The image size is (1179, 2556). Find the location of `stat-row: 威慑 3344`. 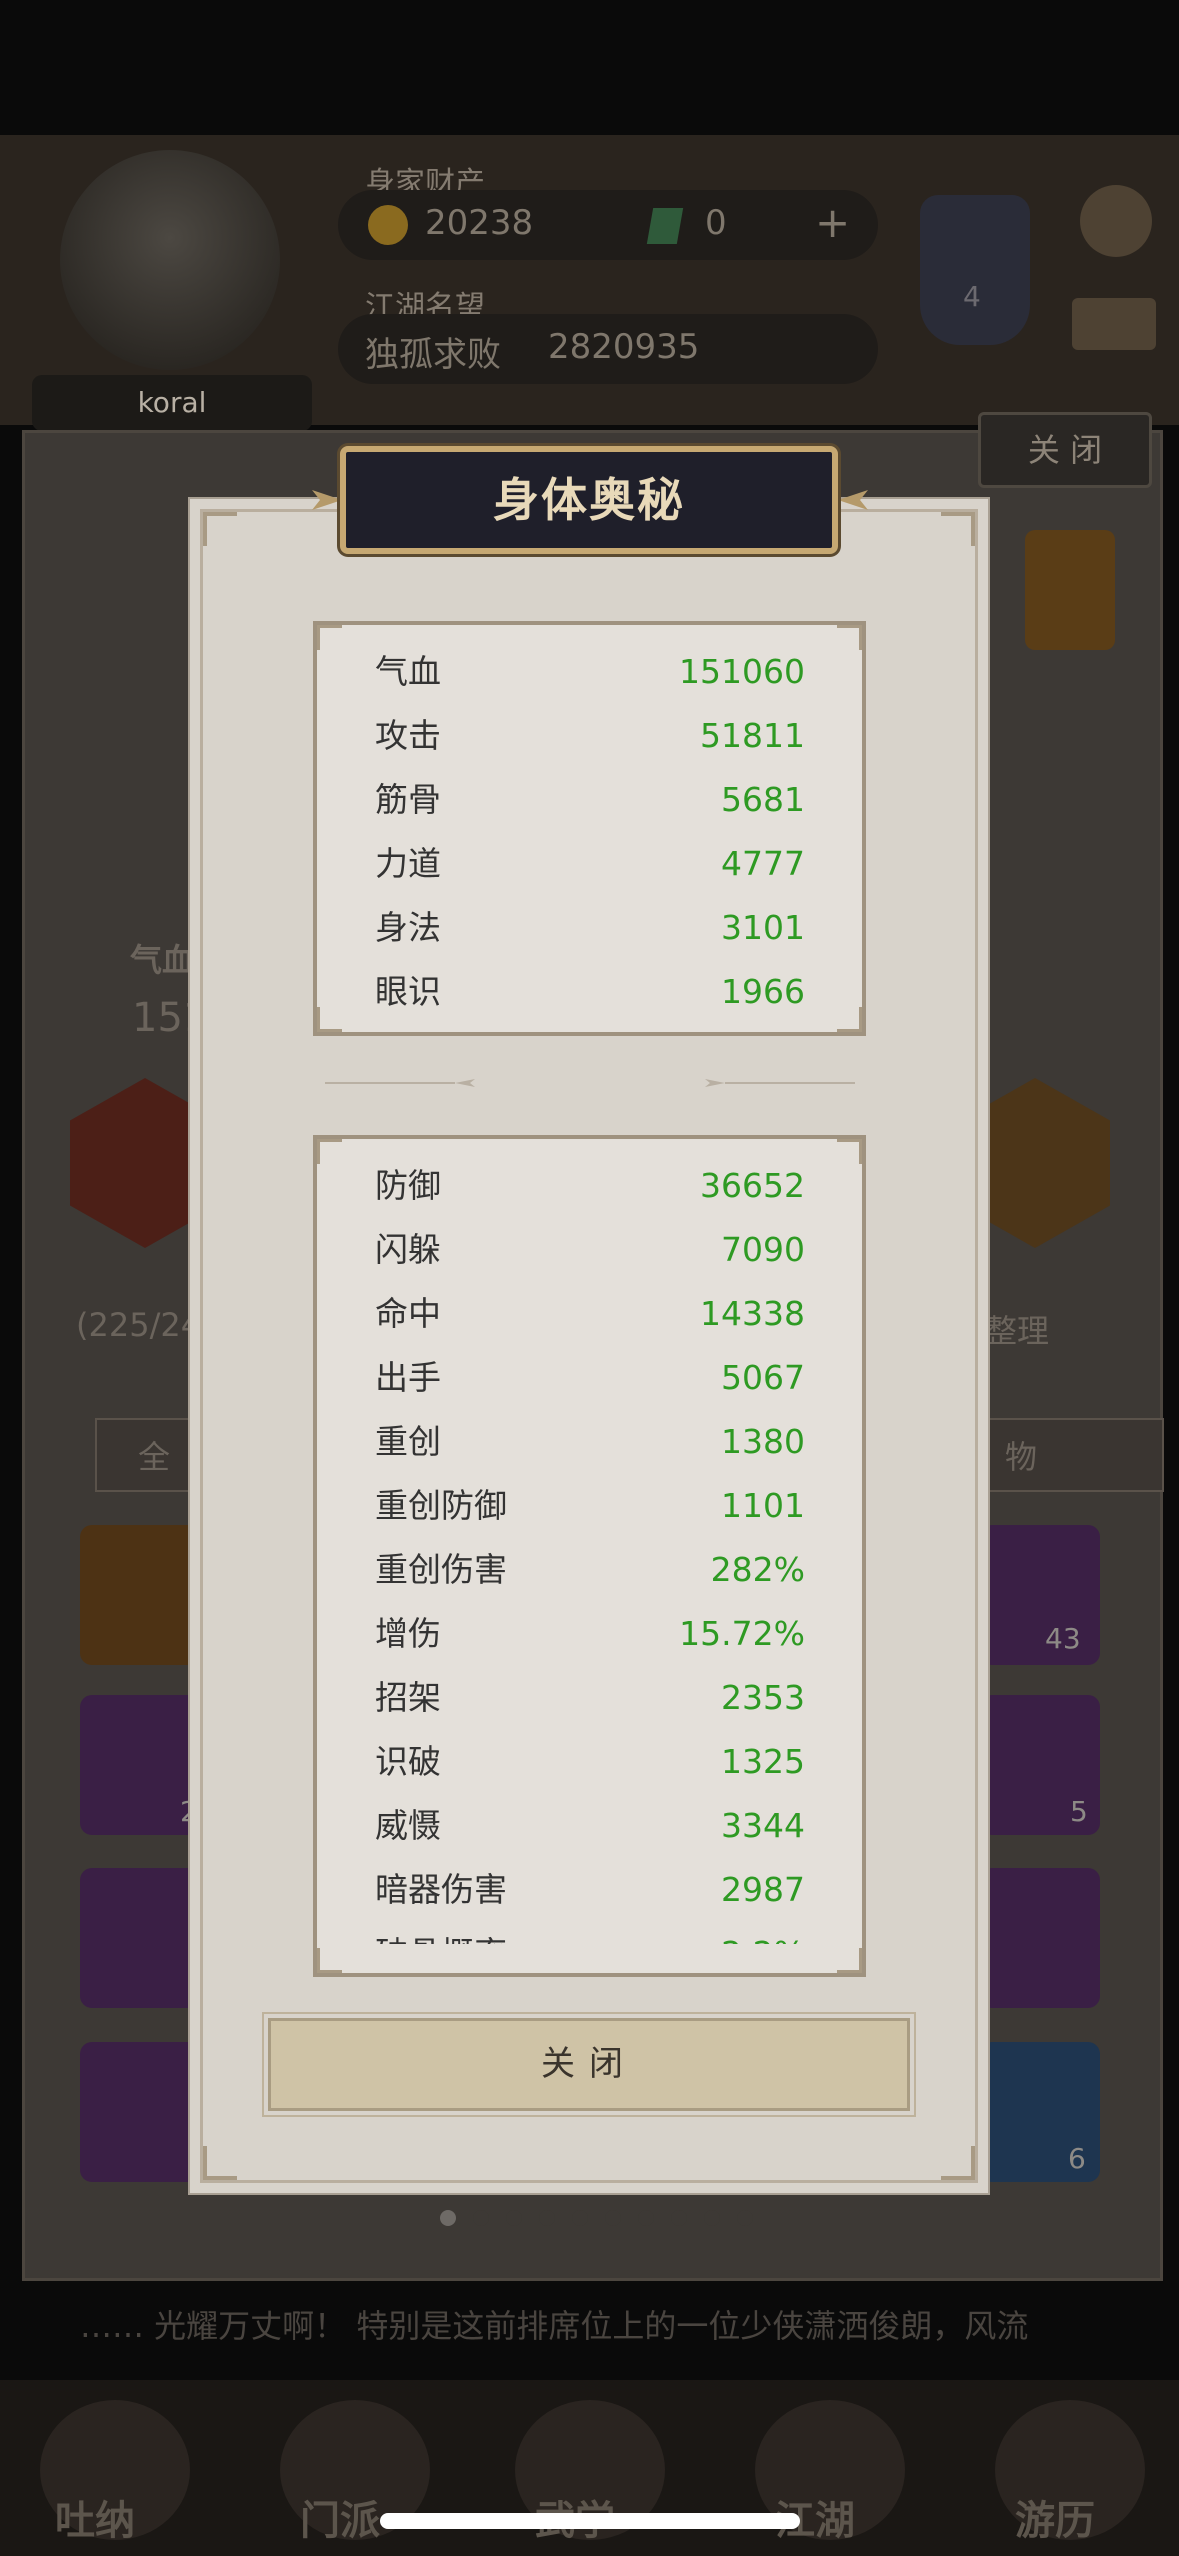

stat-row: 威慑 3344 is located at coordinates (590, 1826).